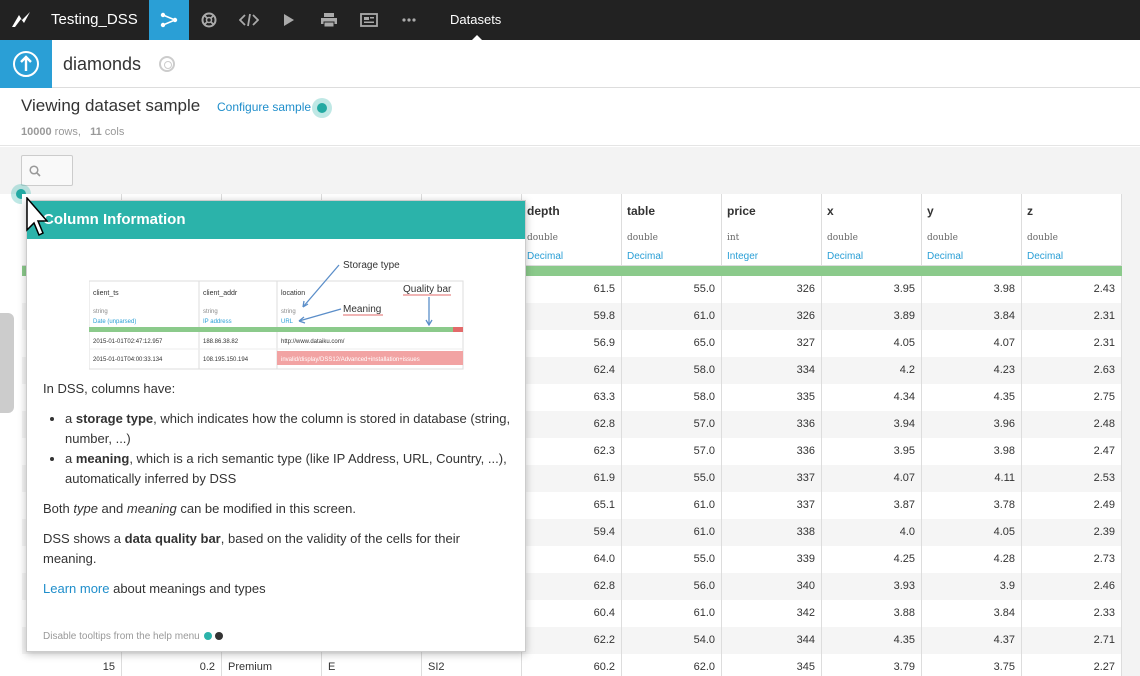 This screenshot has height=676, width=1140. Describe the element at coordinates (1072, 230) in the screenshot. I see `column-header-z: z double Decimal` at that location.